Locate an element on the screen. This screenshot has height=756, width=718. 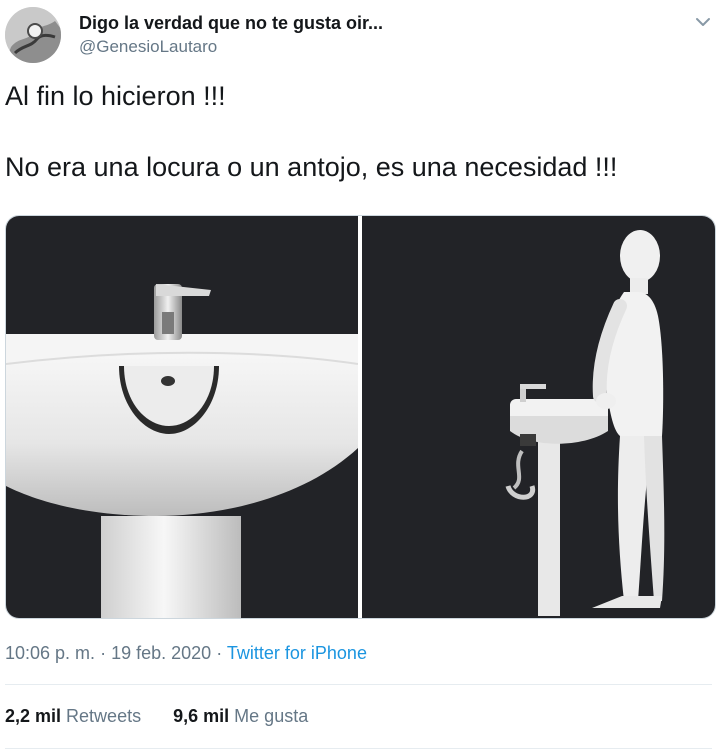
retweets-stat: 2,2 mil Retweets is located at coordinates (73, 716).